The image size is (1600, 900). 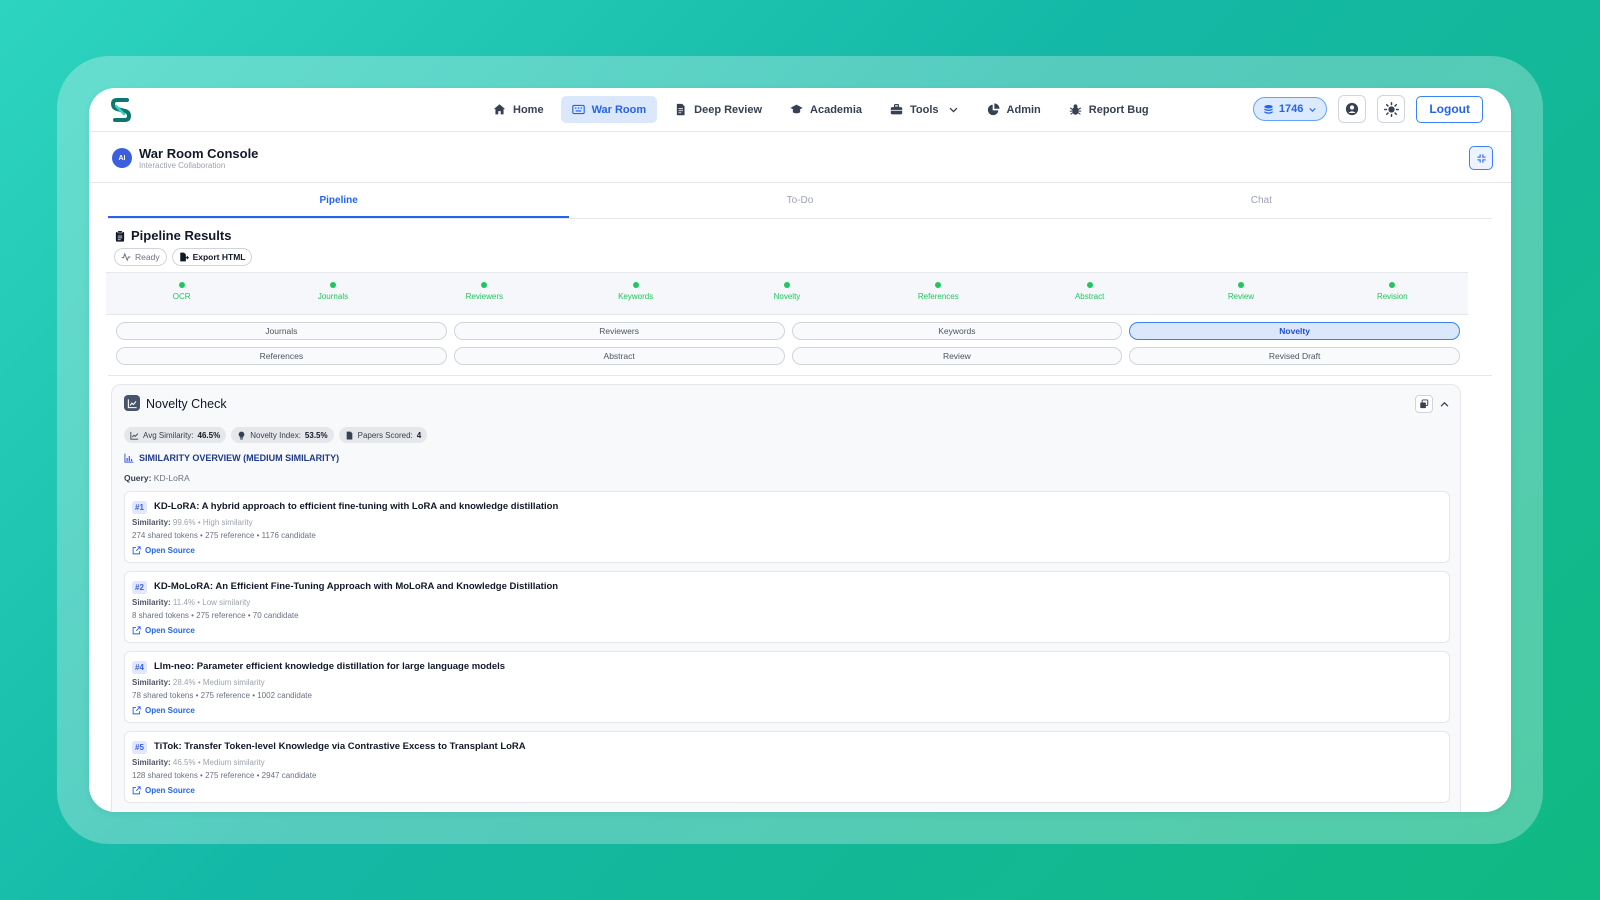 I want to click on export-html-button: Export HTML, so click(x=212, y=257).